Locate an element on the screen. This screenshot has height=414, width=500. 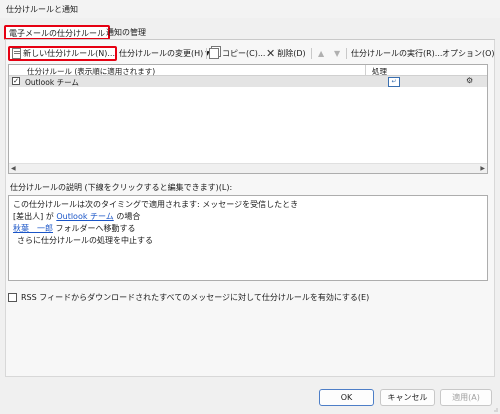
folder-link: 秋葉 一郎 is located at coordinates (33, 228).